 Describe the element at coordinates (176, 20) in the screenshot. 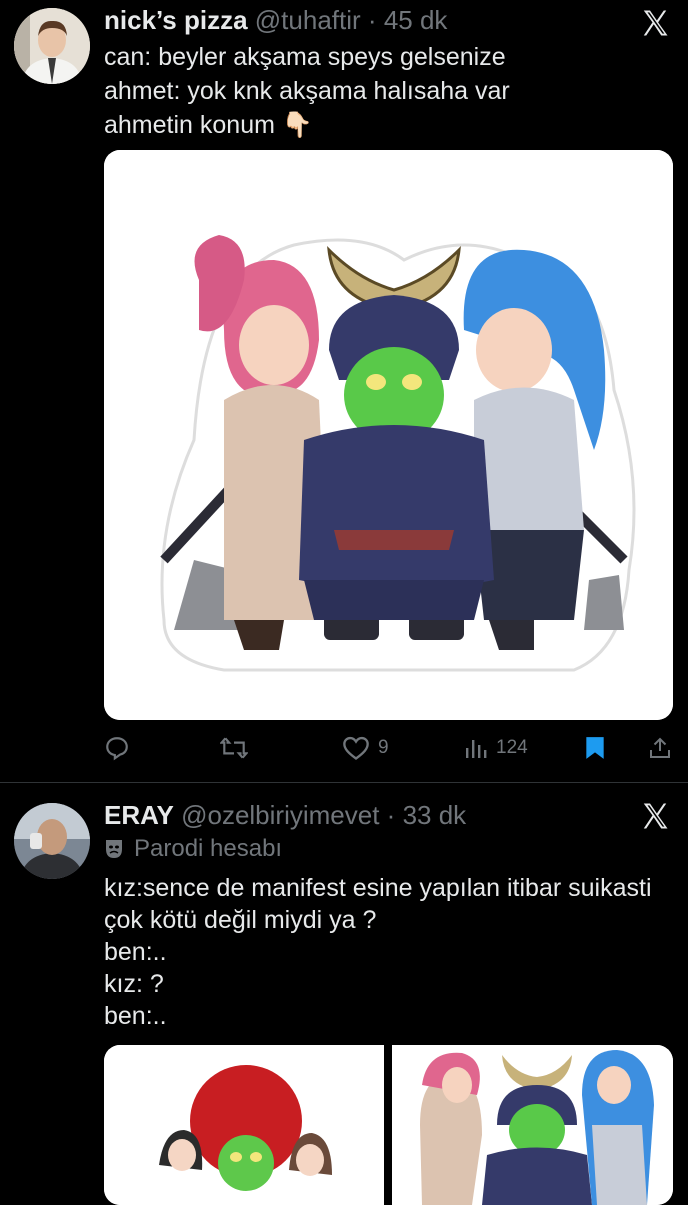

I see `display-name: nick’s pizza` at that location.